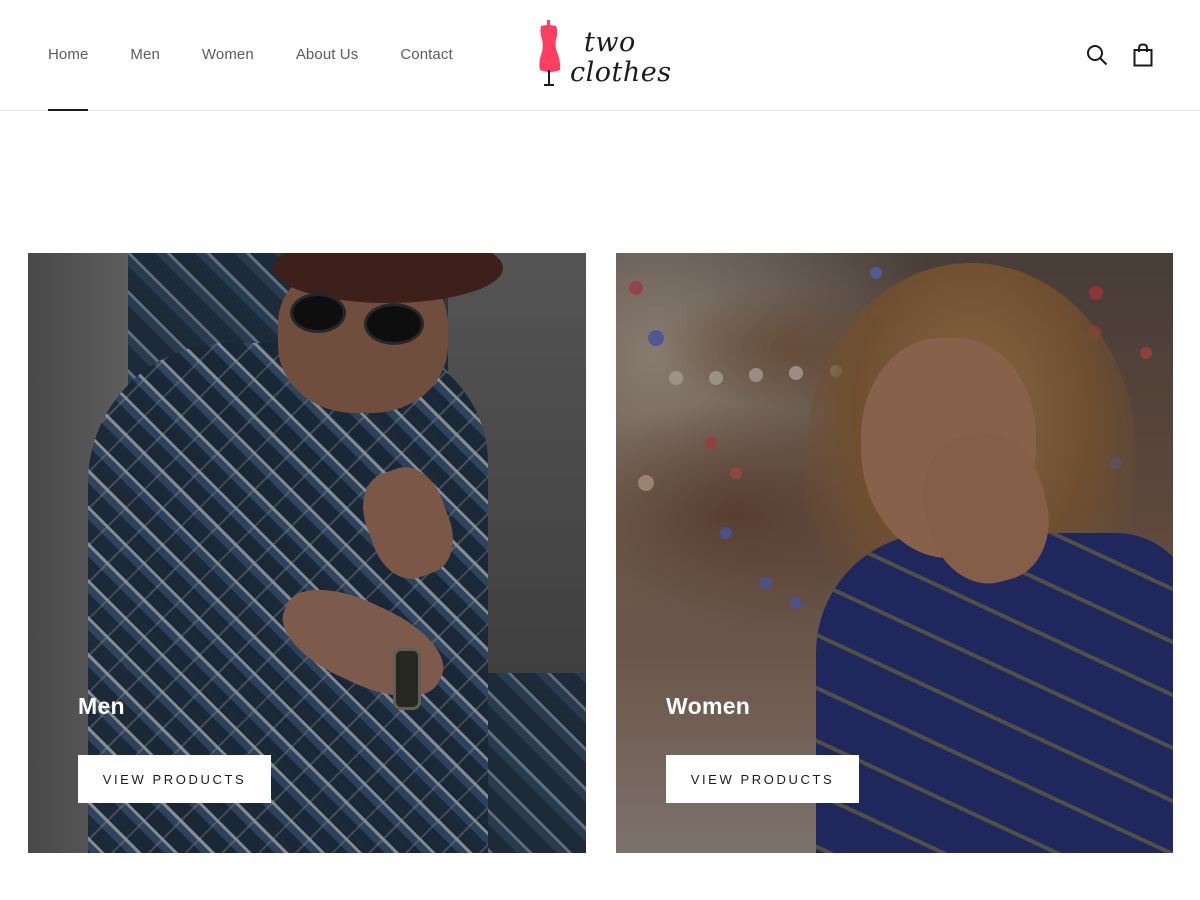 The width and height of the screenshot is (1200, 900). Describe the element at coordinates (1120, 55) in the screenshot. I see `header-actions` at that location.